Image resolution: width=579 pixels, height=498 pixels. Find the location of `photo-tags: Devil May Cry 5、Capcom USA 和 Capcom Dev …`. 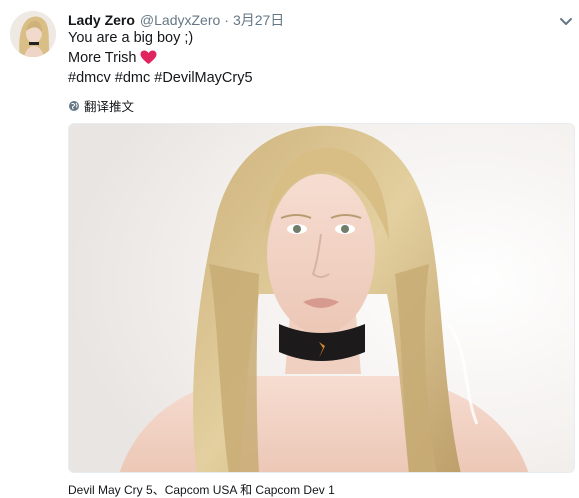

photo-tags: Devil May Cry 5、Capcom USA 和 Capcom Dev … is located at coordinates (201, 489).